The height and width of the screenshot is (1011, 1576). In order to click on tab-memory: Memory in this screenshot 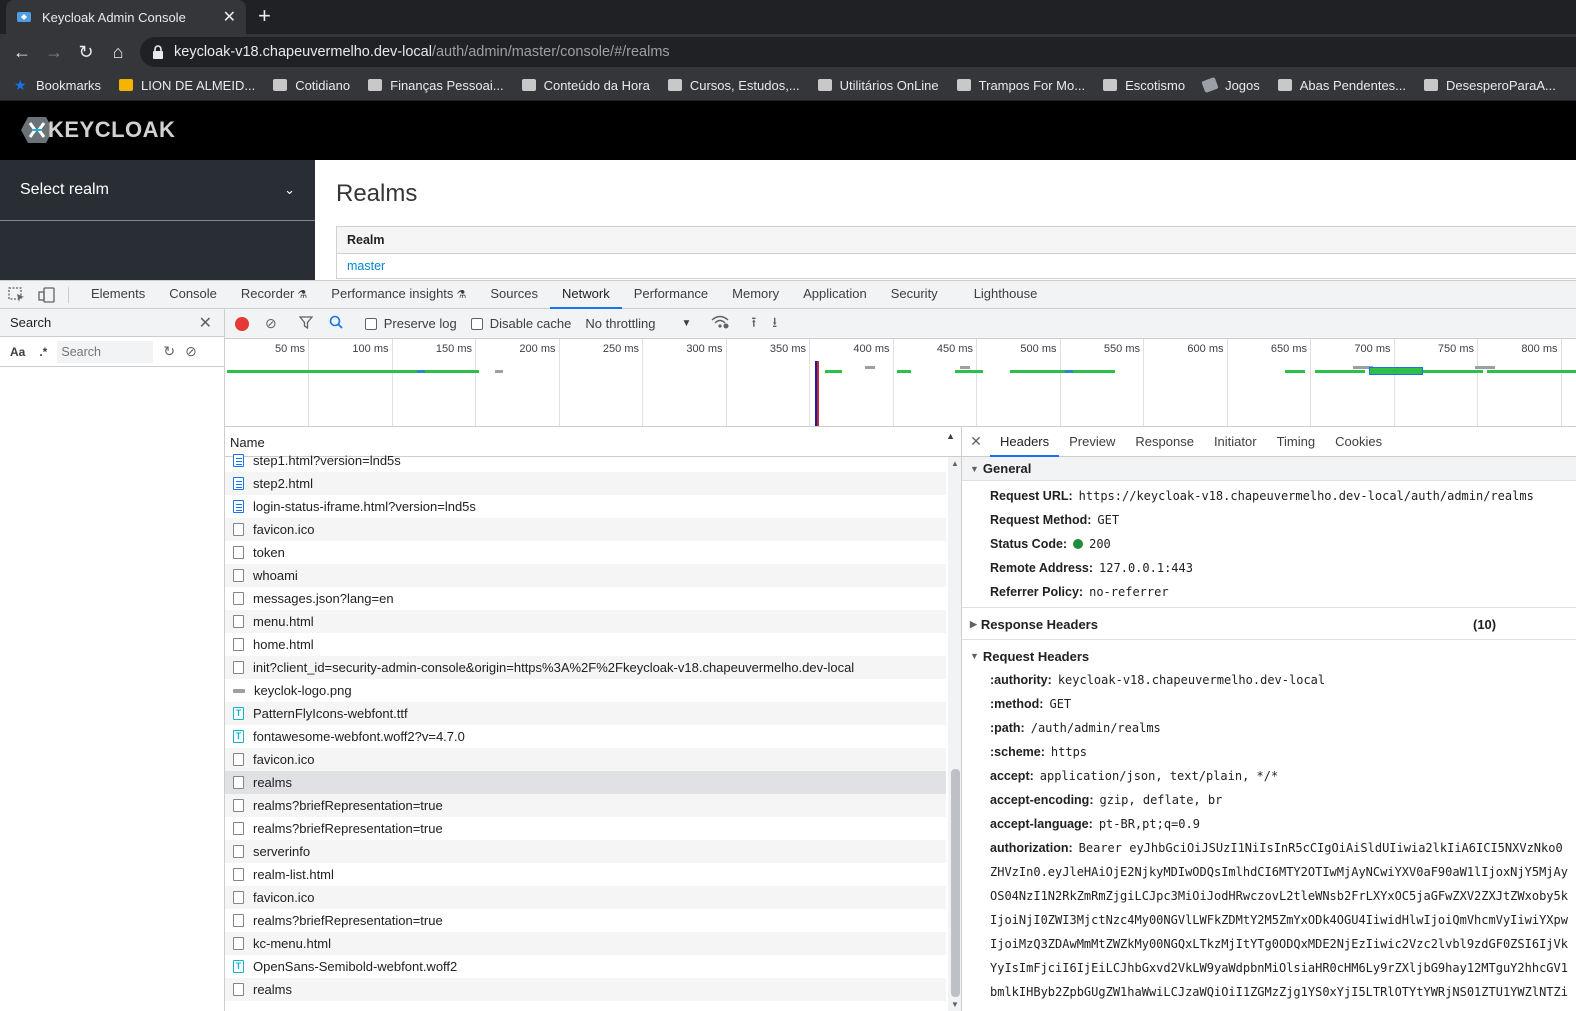, I will do `click(755, 294)`.